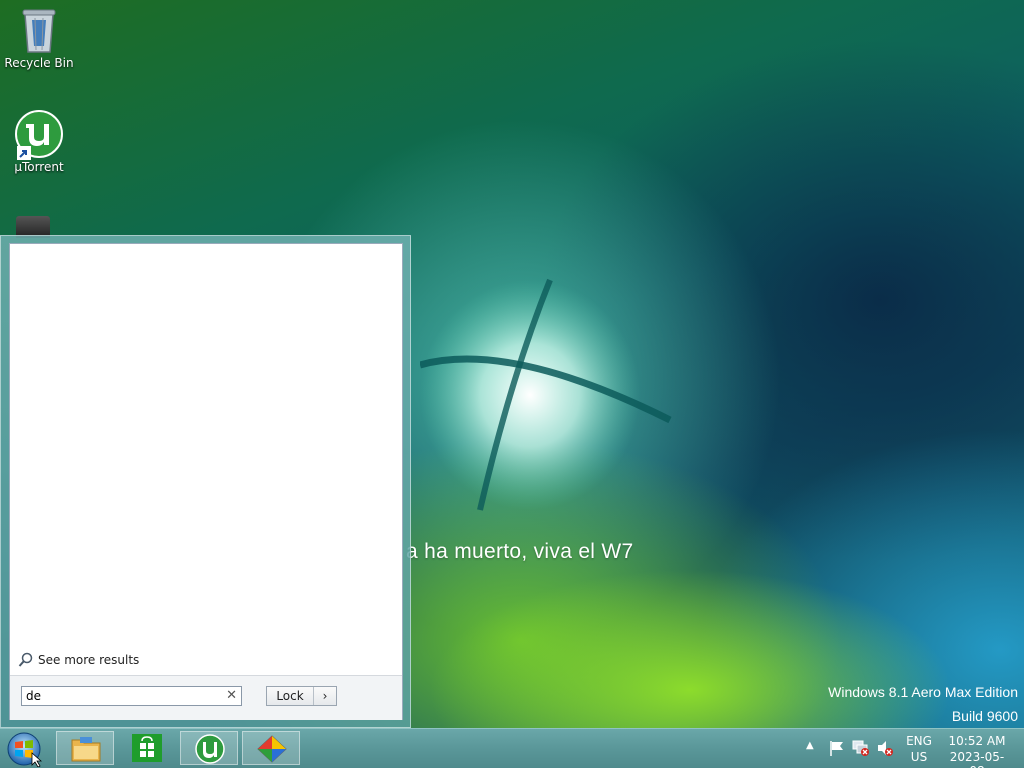 This screenshot has width=1024, height=778. I want to click on wallpaper-caption: a ha muerto, viva el W7, so click(520, 551).